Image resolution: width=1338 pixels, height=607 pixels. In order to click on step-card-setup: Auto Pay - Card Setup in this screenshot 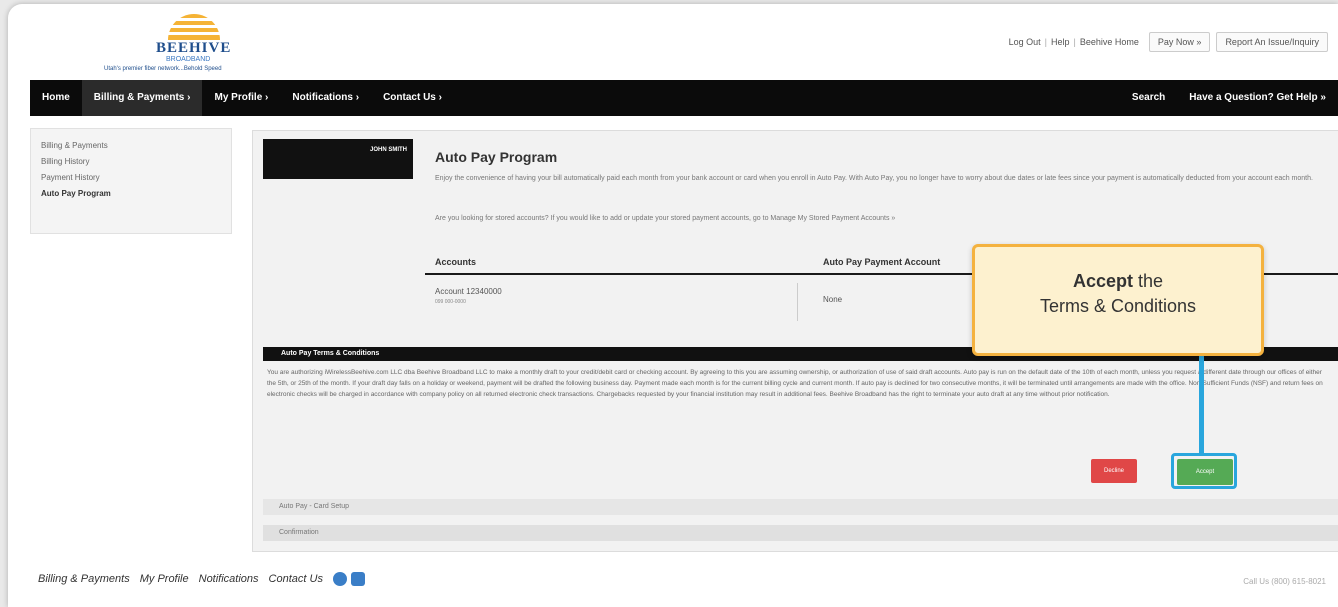, I will do `click(800, 507)`.